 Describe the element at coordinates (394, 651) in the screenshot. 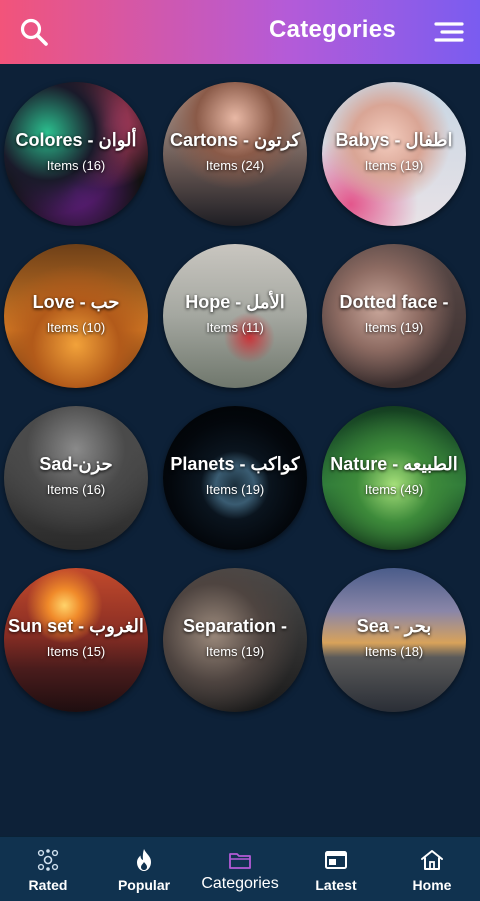

I see `category-count: Items (18)` at that location.